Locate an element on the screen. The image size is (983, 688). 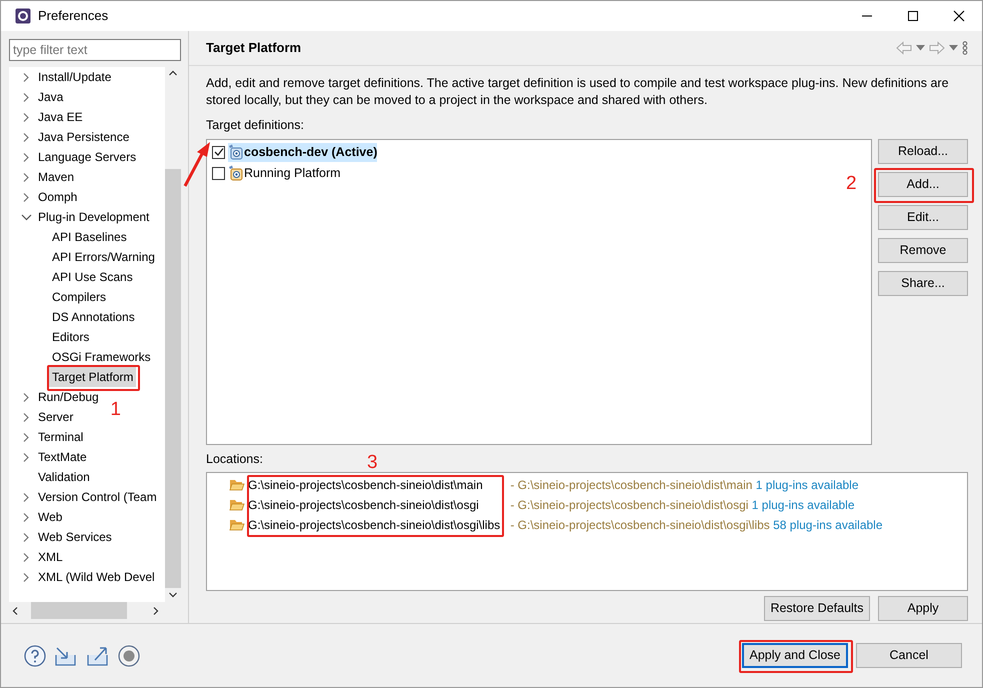
tree-item: Validation is located at coordinates (64, 477).